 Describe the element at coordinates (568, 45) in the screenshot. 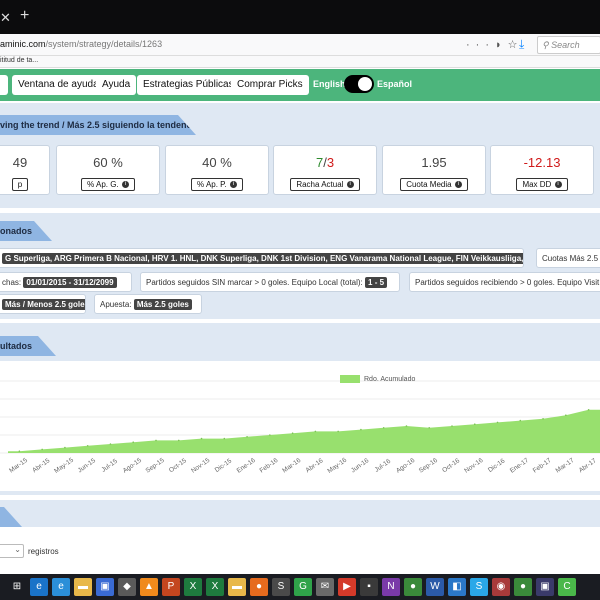

I see `search-input: ⚲ Search` at that location.